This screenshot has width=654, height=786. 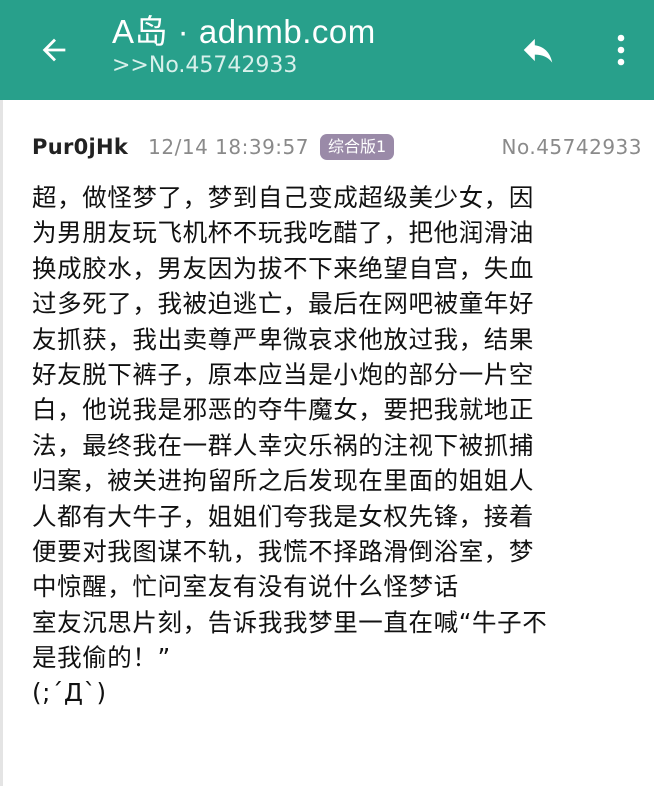 I want to click on back-button, so click(x=54, y=50).